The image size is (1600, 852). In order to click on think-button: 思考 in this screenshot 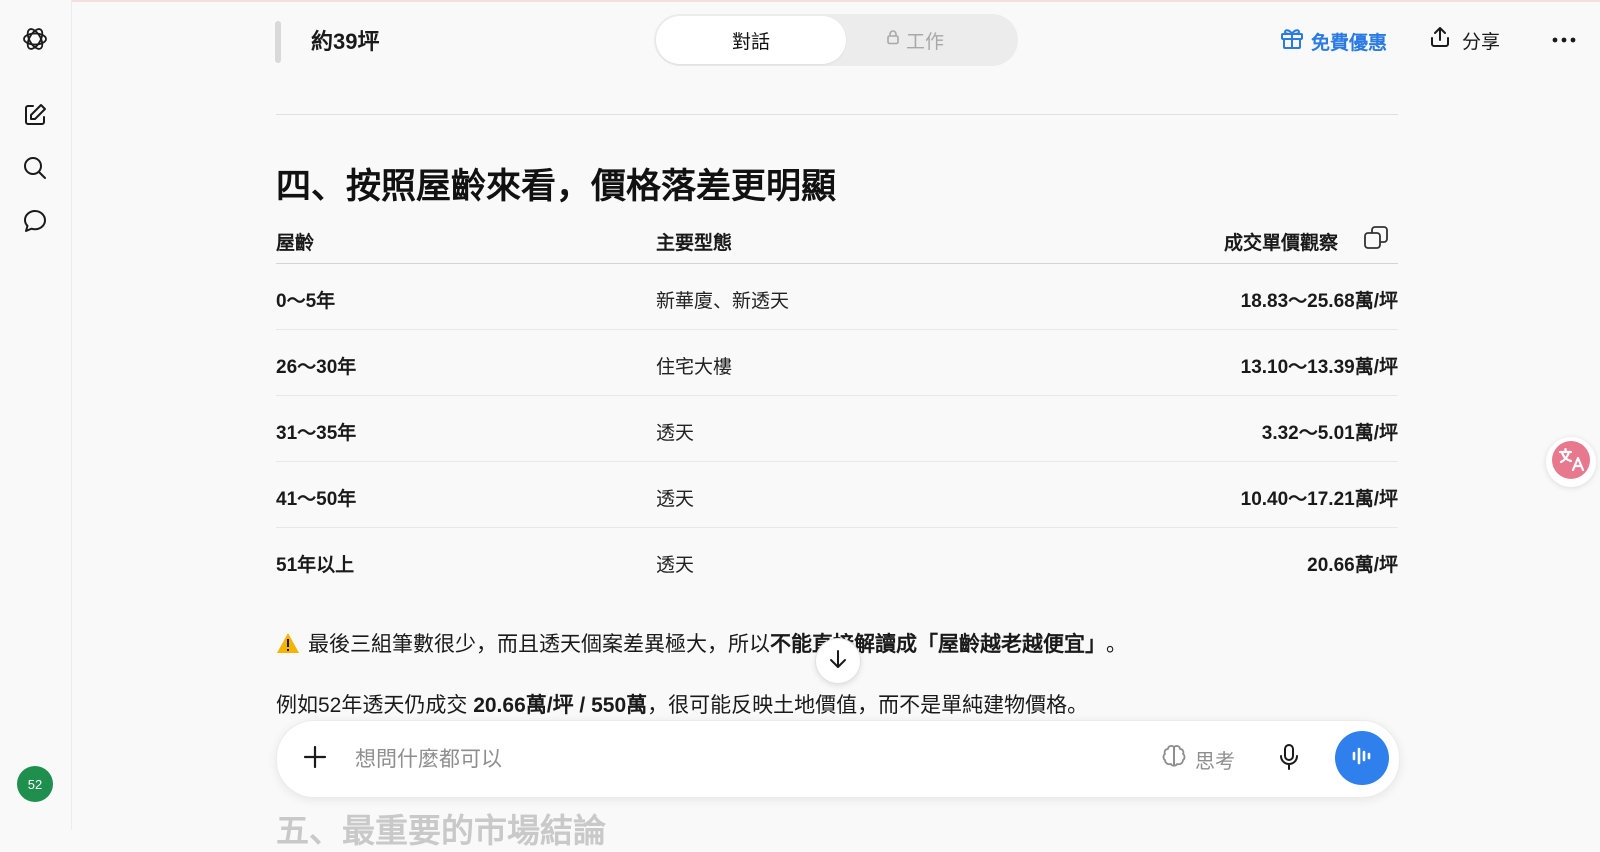, I will do `click(1198, 759)`.